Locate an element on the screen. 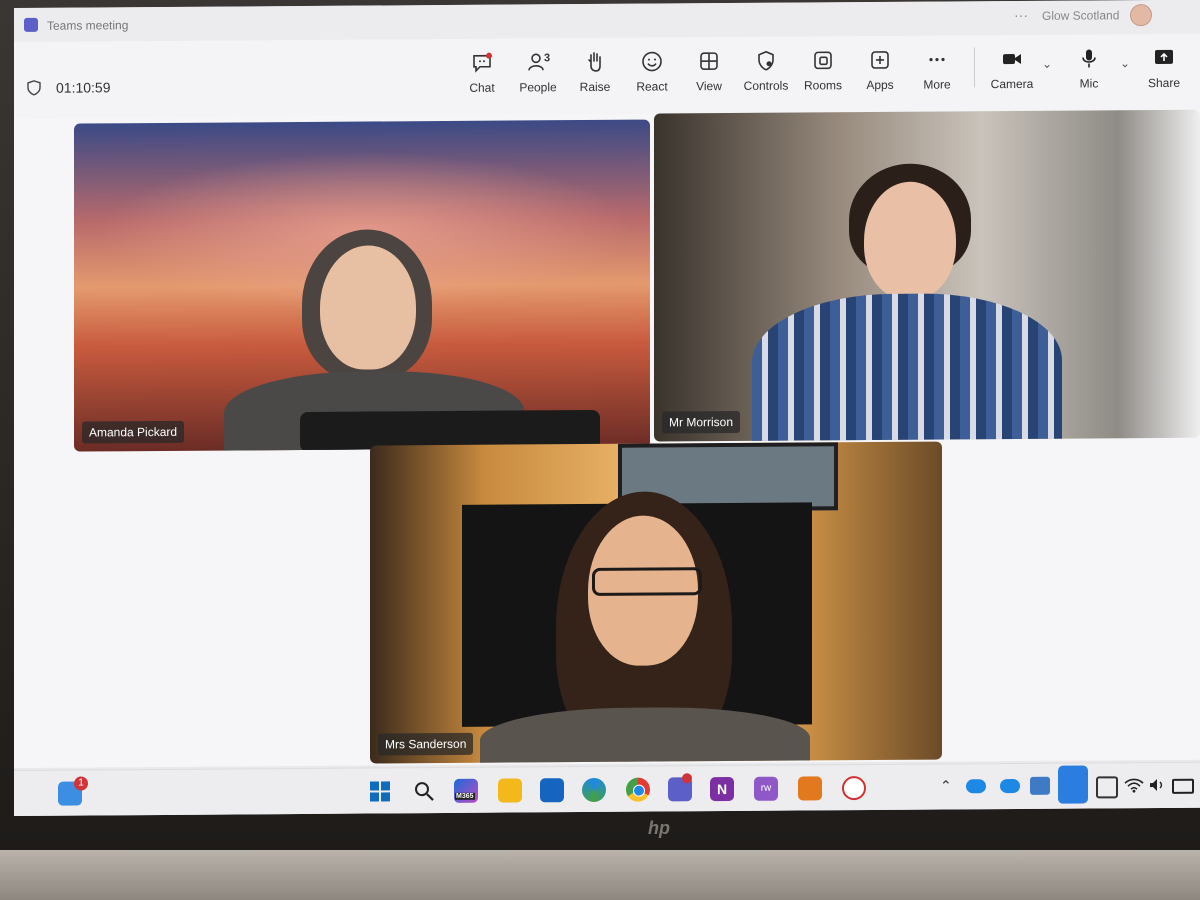 The width and height of the screenshot is (1200, 900). network-drive-icon is located at coordinates (1040, 785).